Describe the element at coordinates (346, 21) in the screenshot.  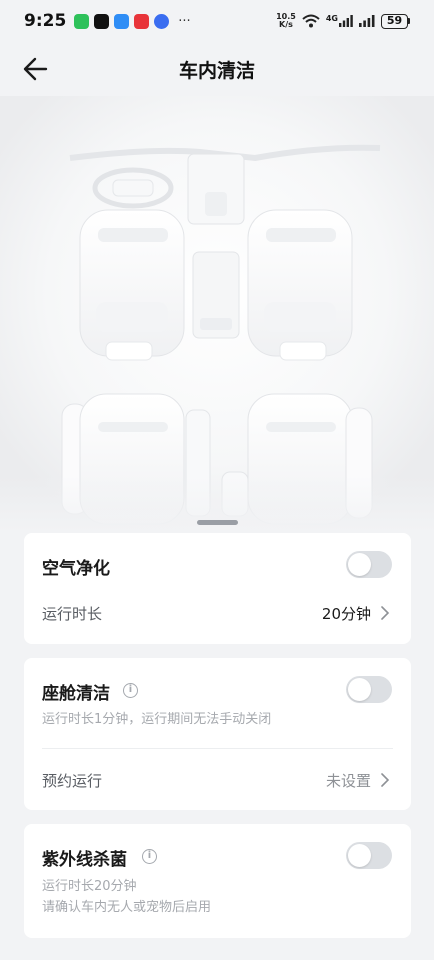
I see `signal-icon` at that location.